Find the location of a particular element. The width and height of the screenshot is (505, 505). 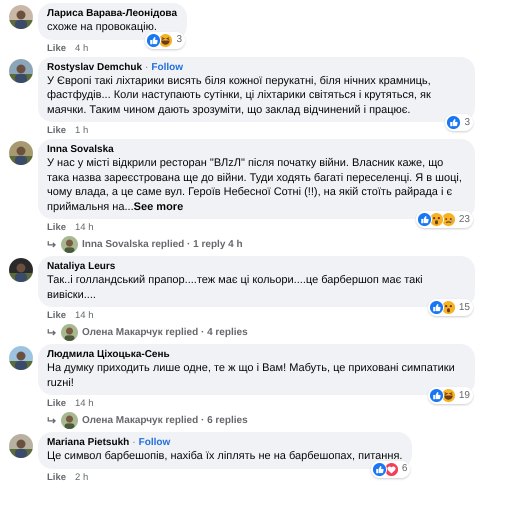

comment-text: На думку приходить лише одне, те ж що і Вам! Мабуть, це приховані симпатики ruzні! is located at coordinates (251, 375).